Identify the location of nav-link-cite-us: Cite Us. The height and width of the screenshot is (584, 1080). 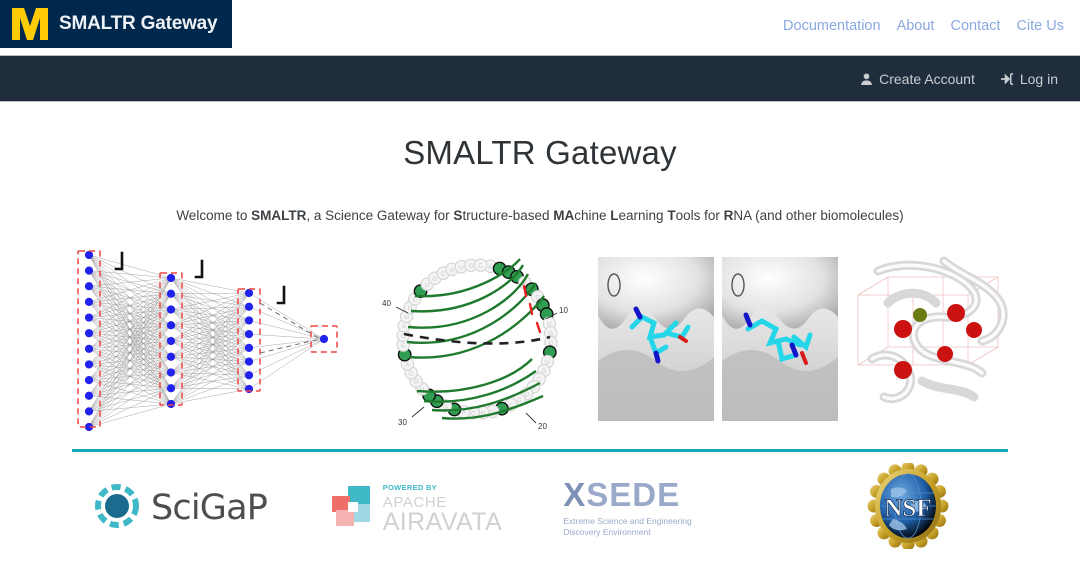
(1040, 26).